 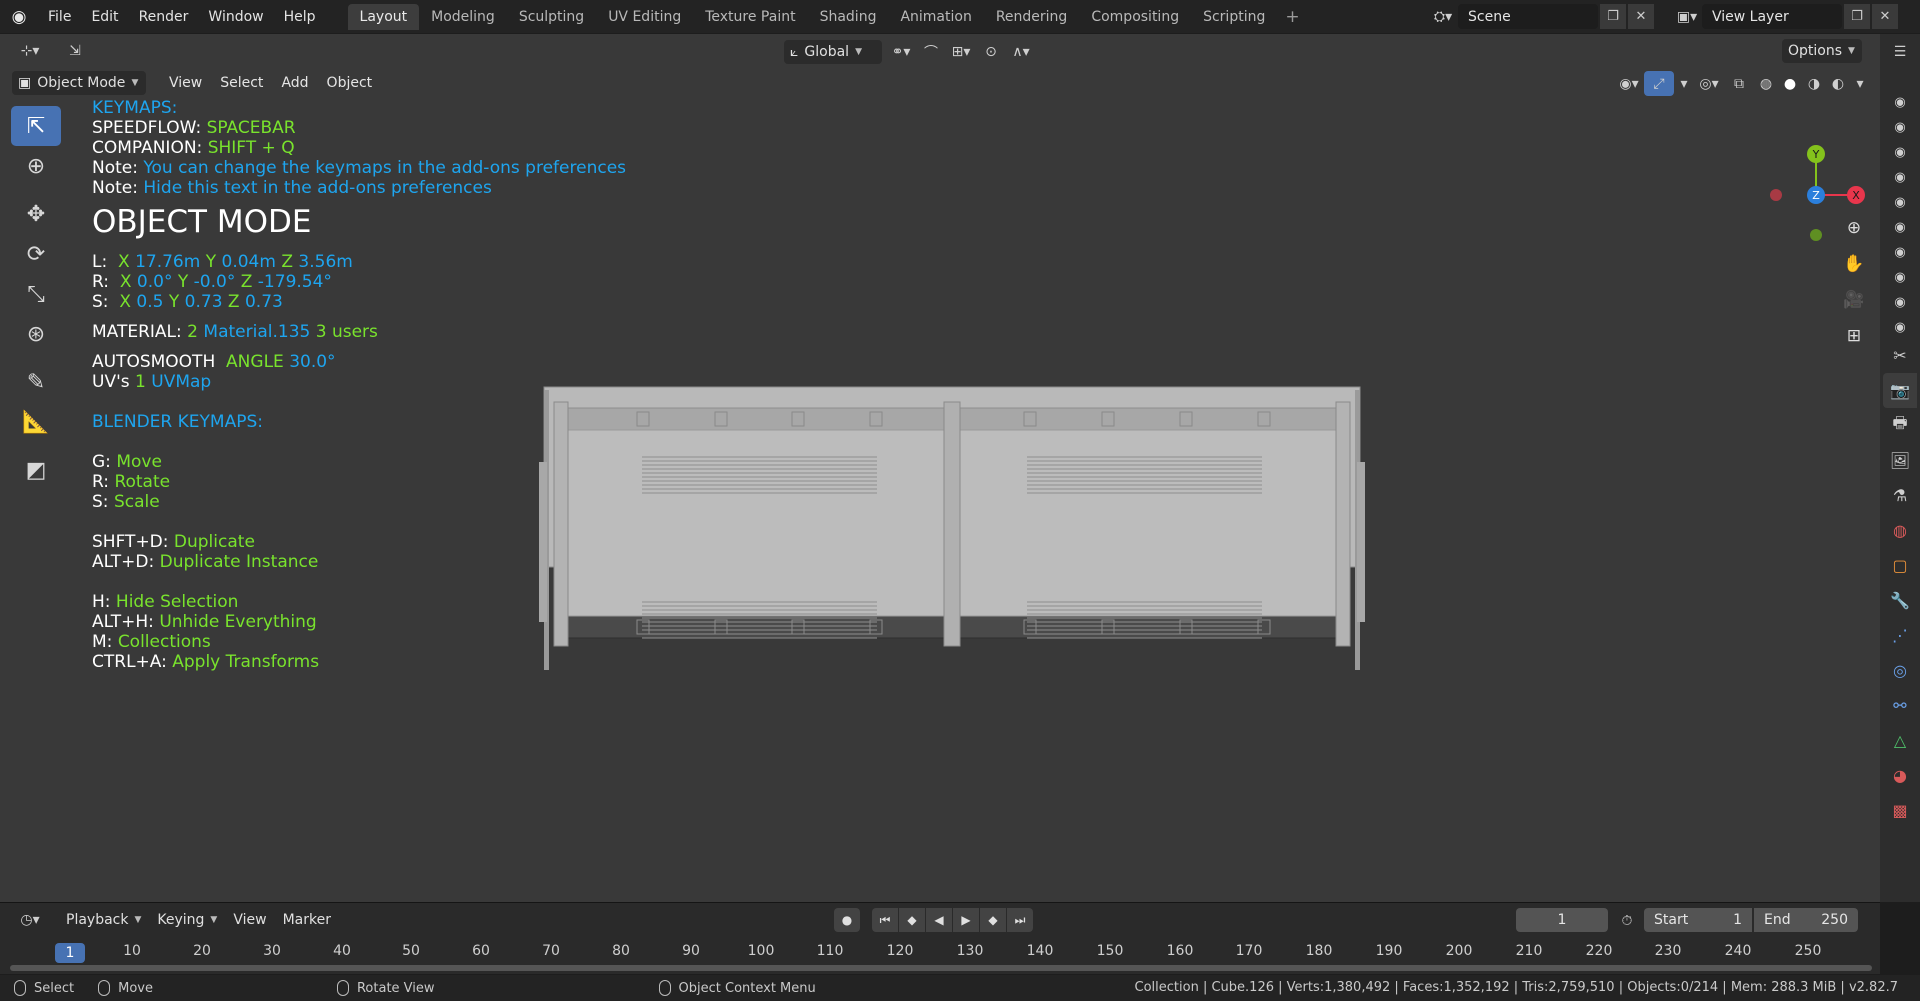 What do you see at coordinates (912, 920) in the screenshot?
I see `jump-keyframe-back-icon: ◆` at bounding box center [912, 920].